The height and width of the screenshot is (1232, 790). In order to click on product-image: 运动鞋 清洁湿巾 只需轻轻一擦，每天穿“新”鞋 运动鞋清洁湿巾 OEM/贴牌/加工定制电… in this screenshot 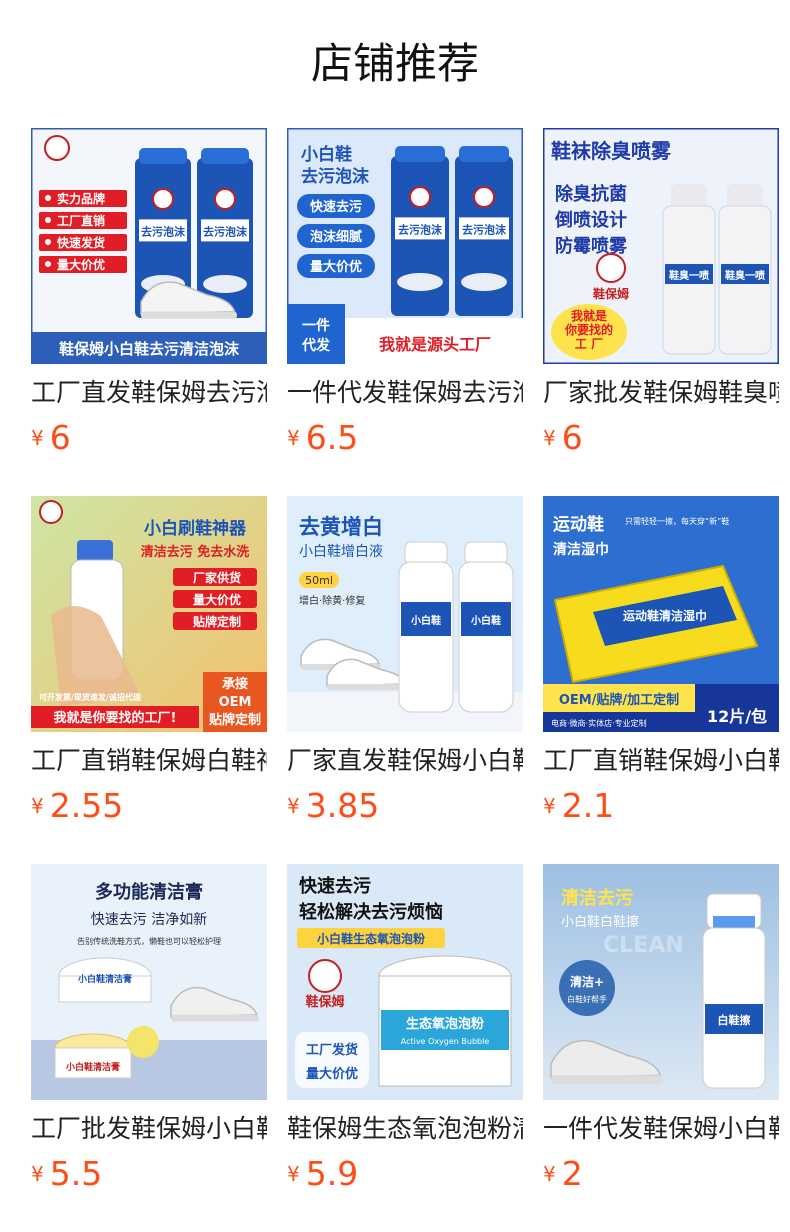, I will do `click(661, 614)`.